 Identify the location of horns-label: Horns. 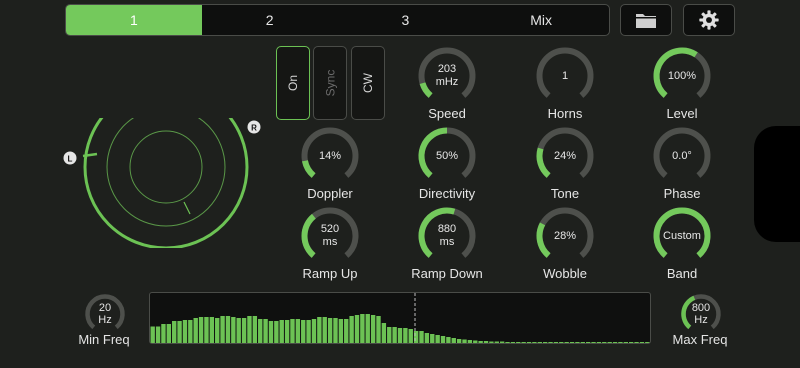
(565, 113).